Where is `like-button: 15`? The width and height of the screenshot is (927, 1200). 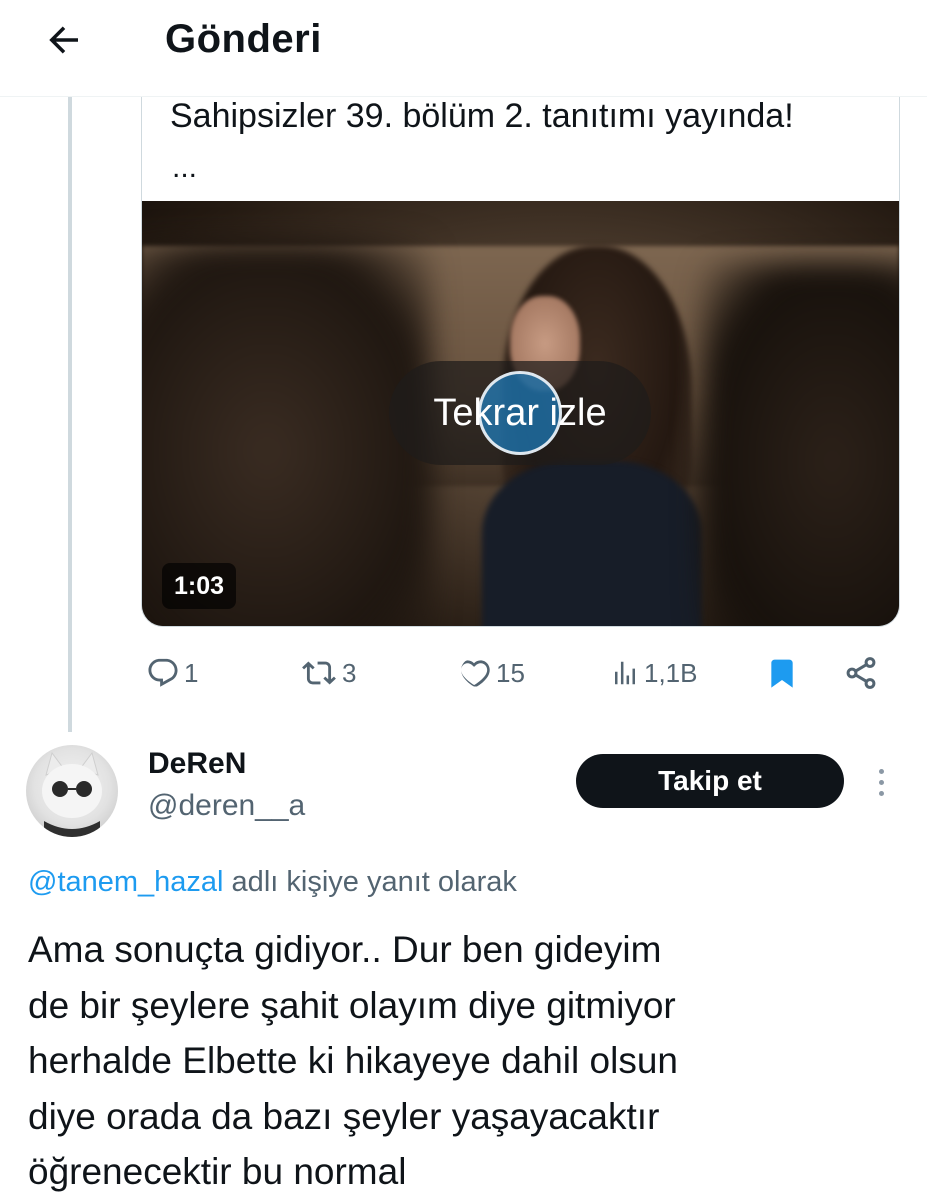 like-button: 15 is located at coordinates (490, 673).